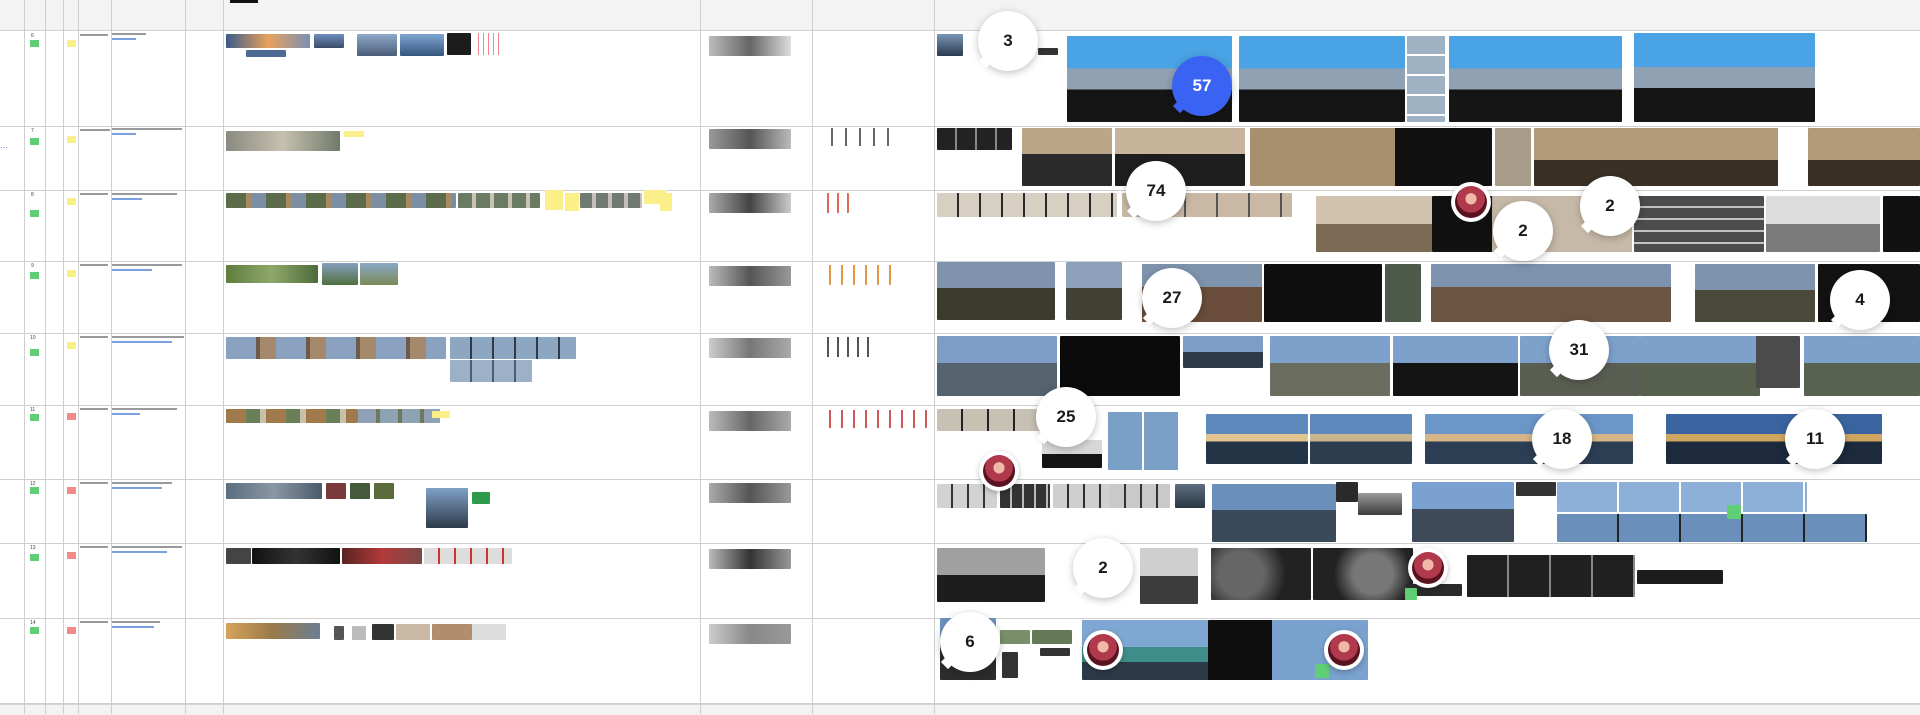 The height and width of the screenshot is (715, 1920). Describe the element at coordinates (1156, 191) in the screenshot. I see `comment-bubble: 74` at that location.